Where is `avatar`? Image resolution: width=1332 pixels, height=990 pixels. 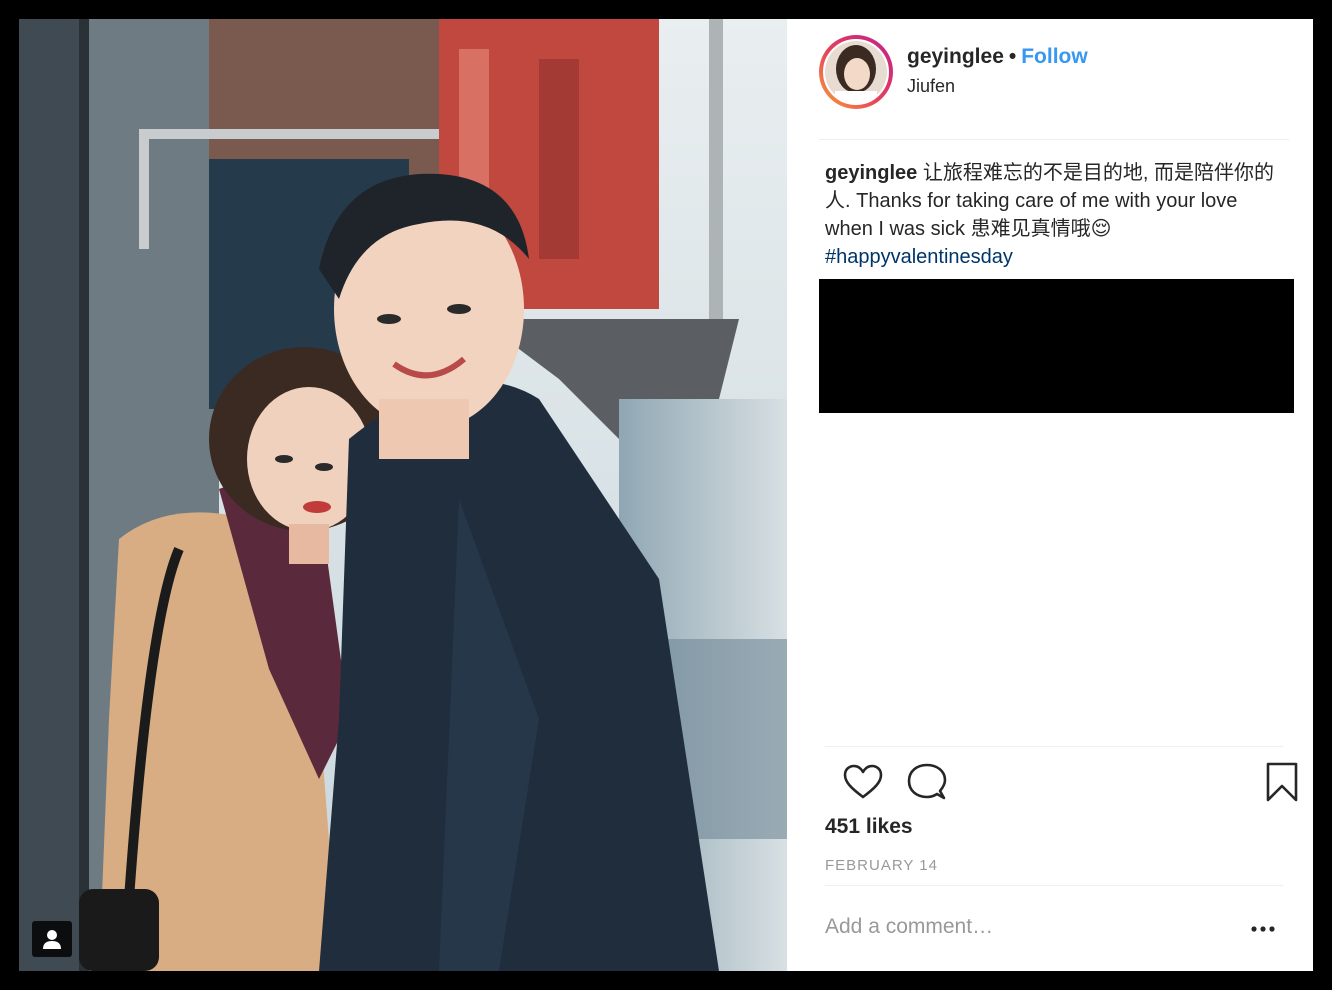
avatar is located at coordinates (856, 72).